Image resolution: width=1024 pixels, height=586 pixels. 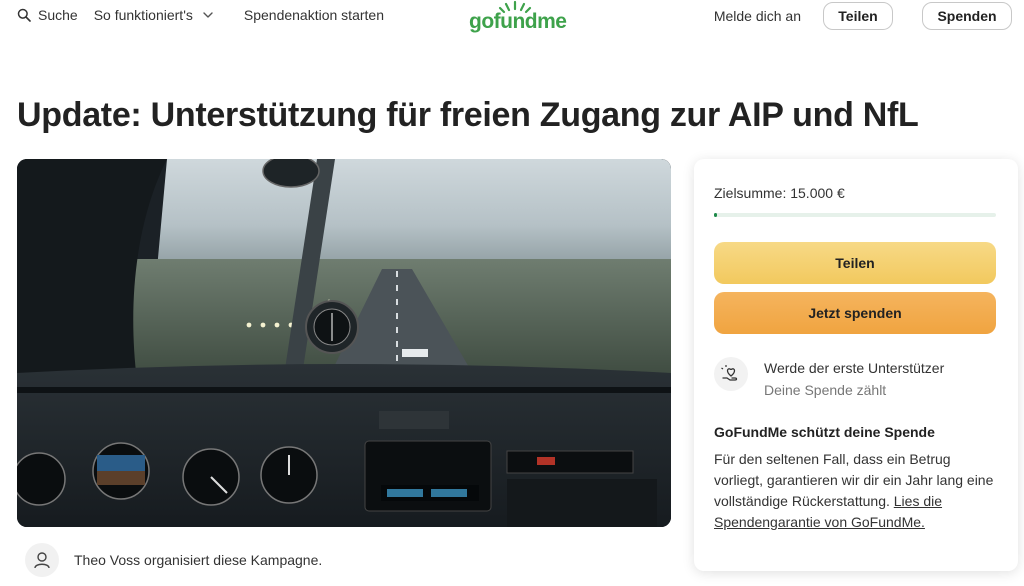 I want to click on start-fundraiser-link: Spendenaktion starten, so click(x=314, y=15).